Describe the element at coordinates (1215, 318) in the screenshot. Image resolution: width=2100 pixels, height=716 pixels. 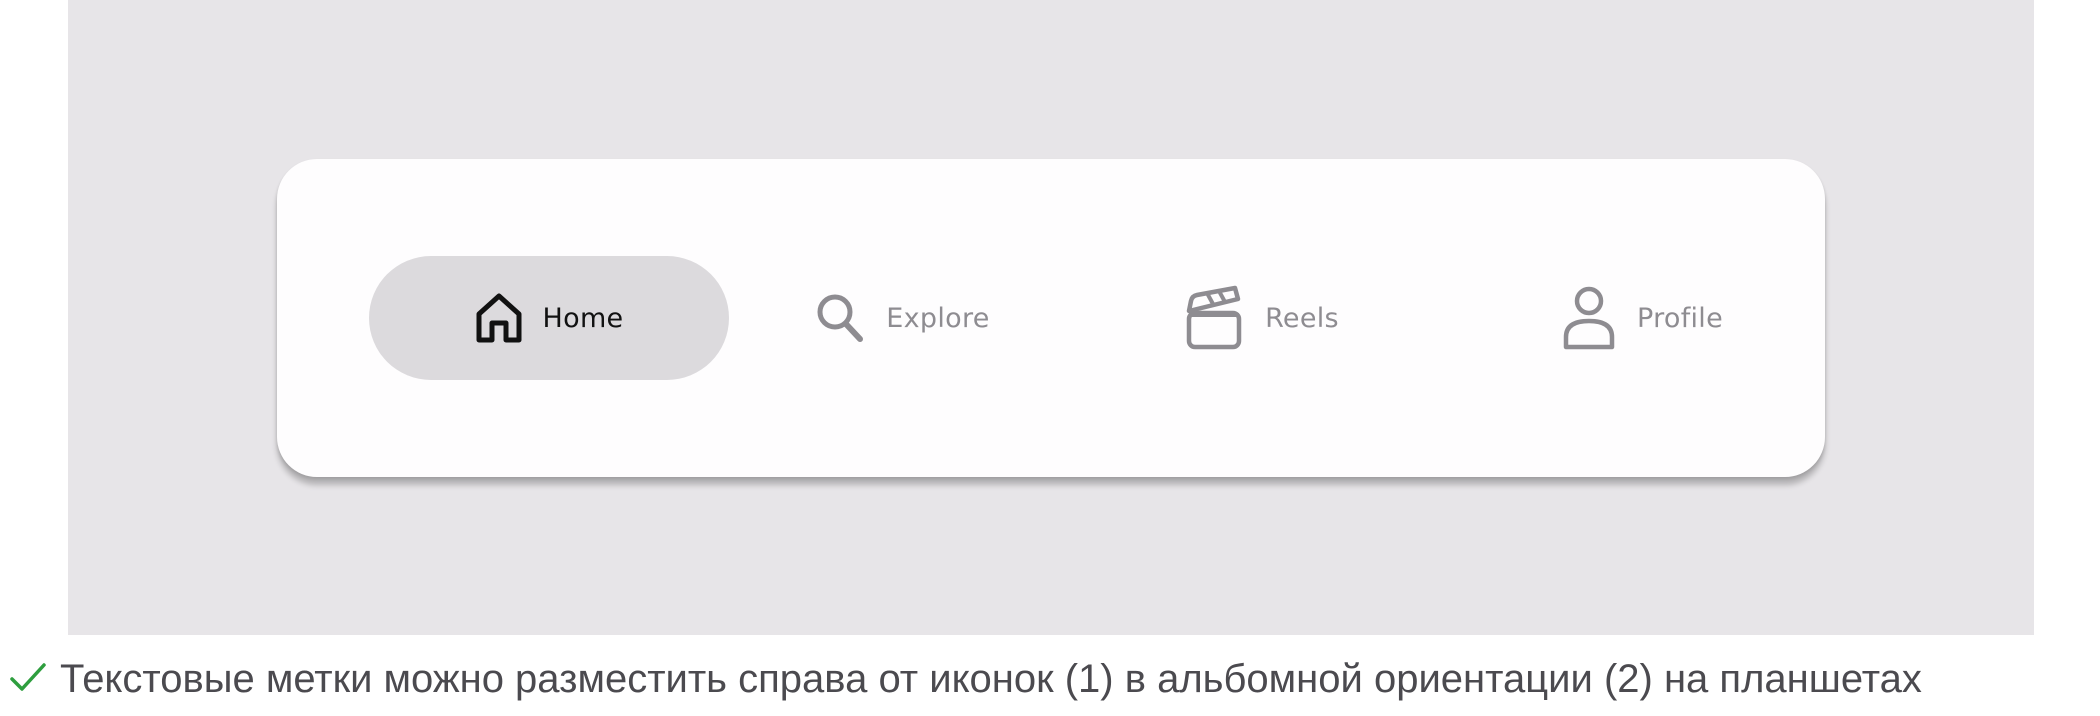
I see `clapperboard-icon` at that location.